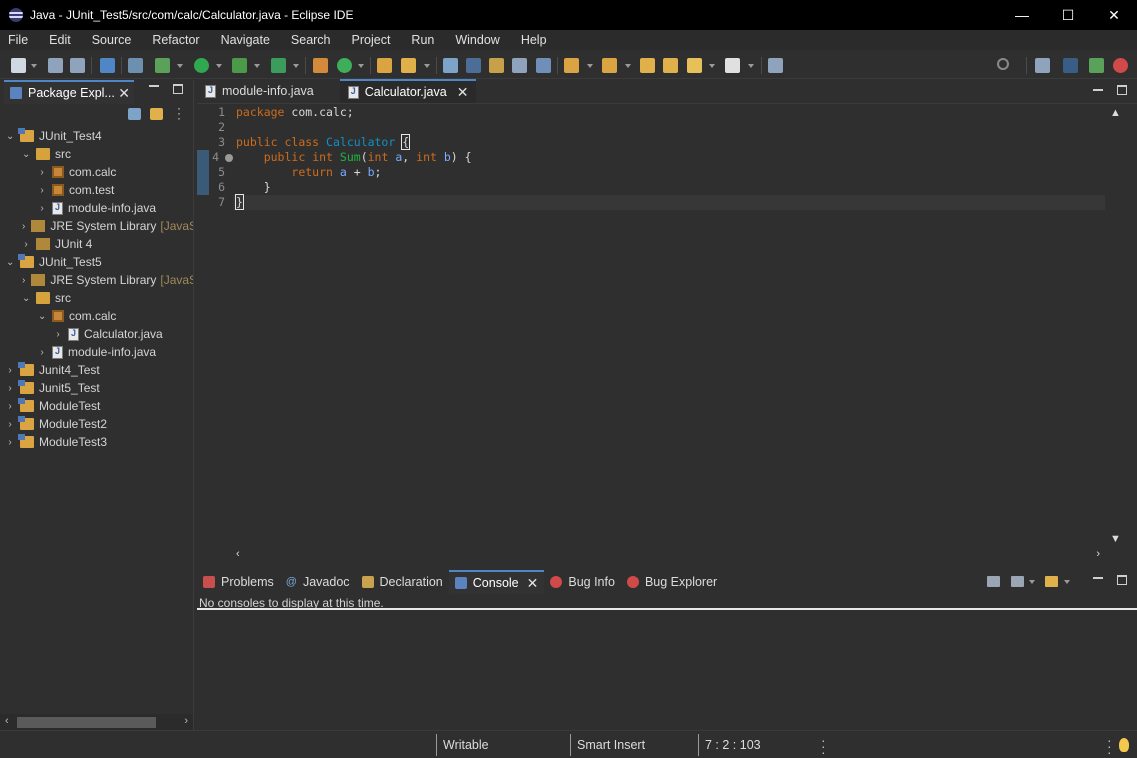  Describe the element at coordinates (239, 65) in the screenshot. I see `coverage-icon` at that location.